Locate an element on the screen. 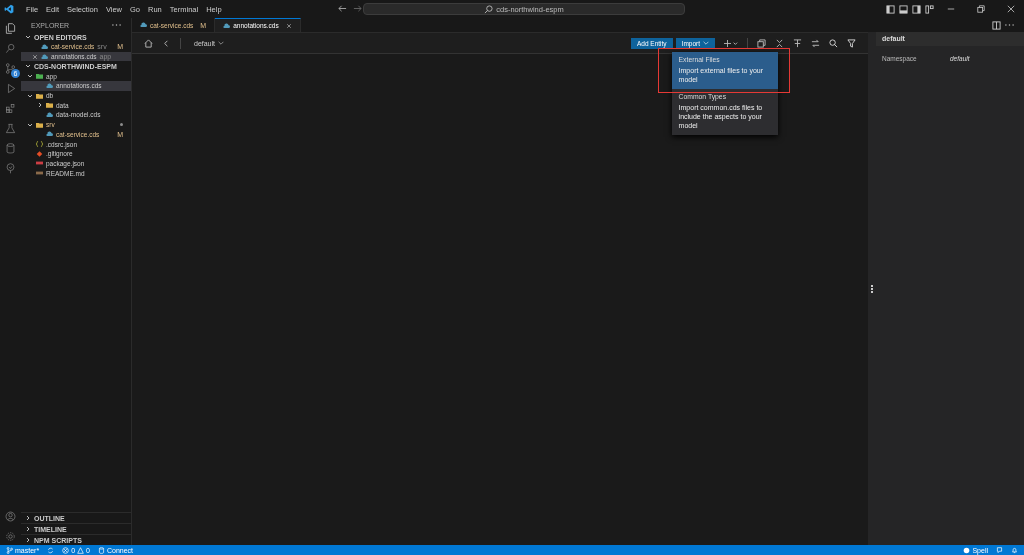  swap-icon is located at coordinates (815, 43).